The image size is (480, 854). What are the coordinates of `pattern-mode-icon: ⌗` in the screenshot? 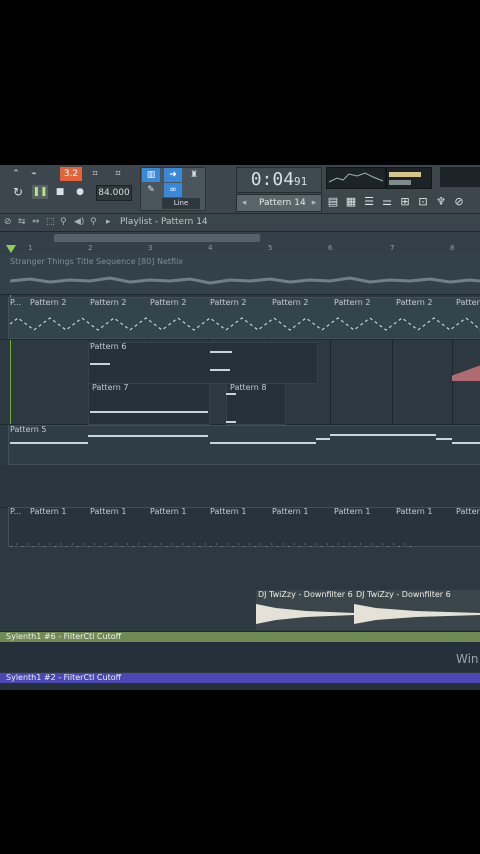 It's located at (95, 174).